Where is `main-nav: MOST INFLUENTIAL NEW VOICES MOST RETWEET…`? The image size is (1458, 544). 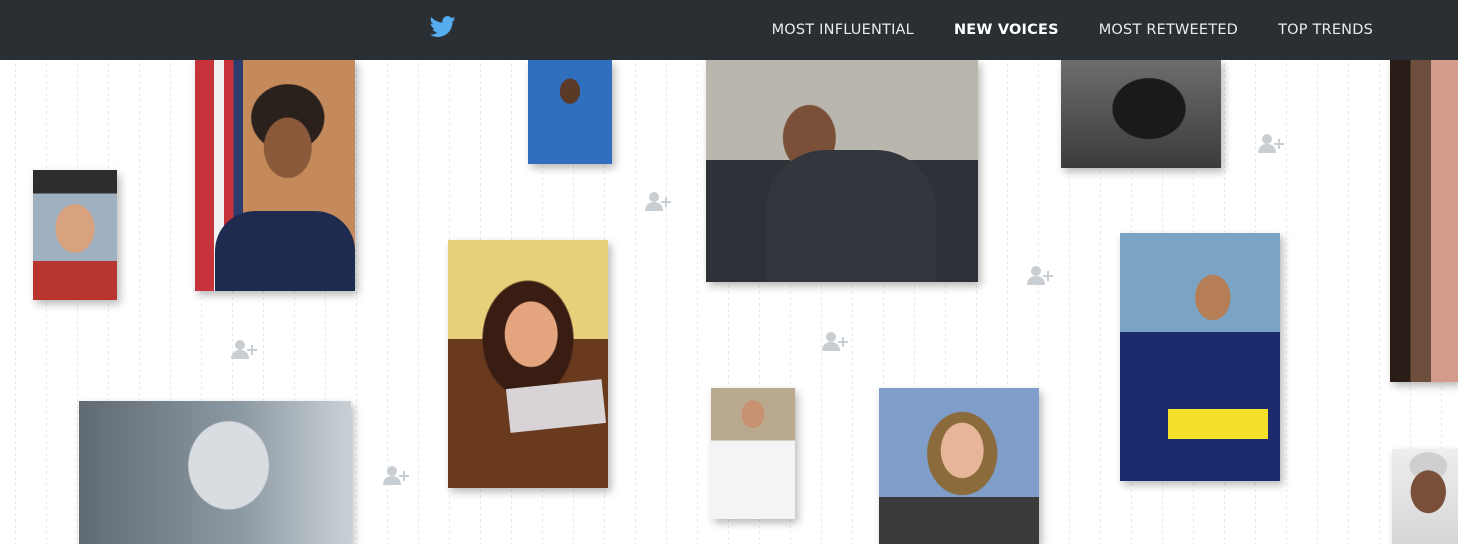 main-nav: MOST INFLUENTIAL NEW VOICES MOST RETWEET… is located at coordinates (1072, 30).